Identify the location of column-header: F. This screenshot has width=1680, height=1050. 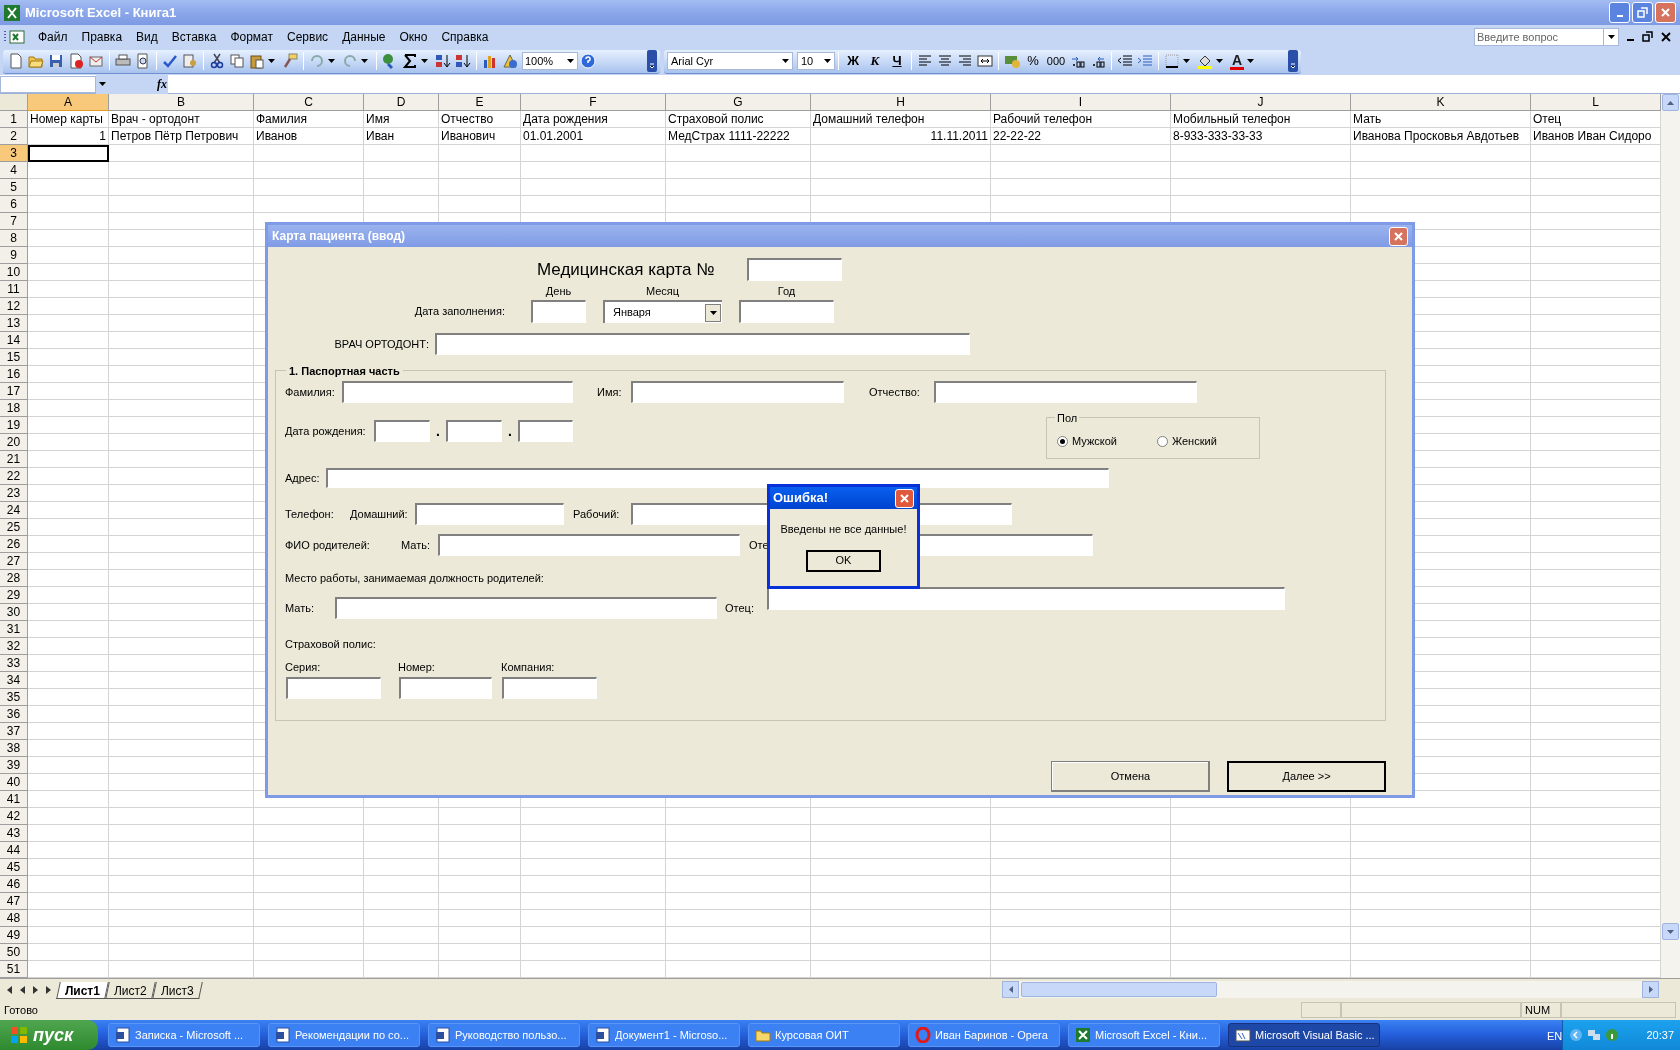
(593, 102).